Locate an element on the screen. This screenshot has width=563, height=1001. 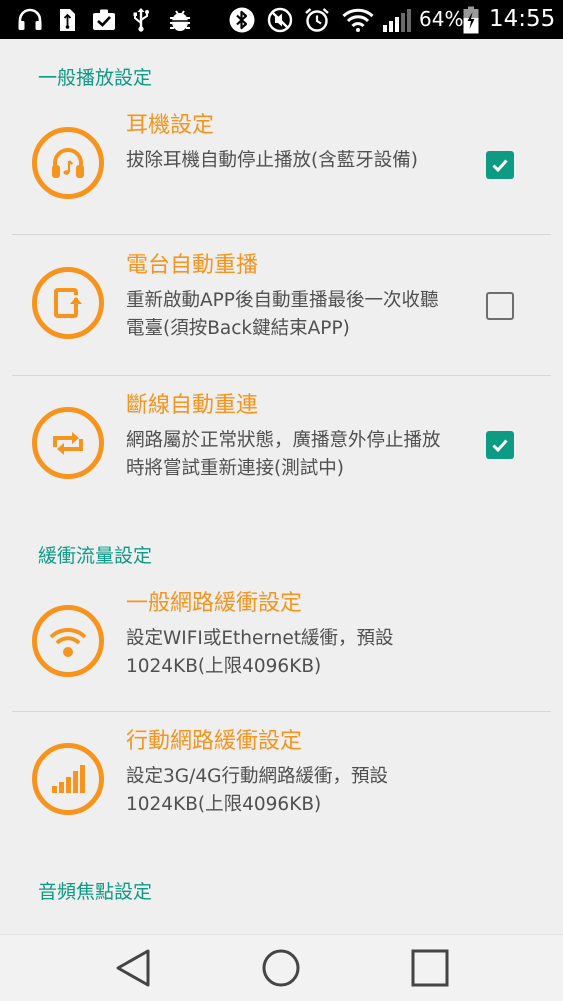
back-button is located at coordinates (133, 968).